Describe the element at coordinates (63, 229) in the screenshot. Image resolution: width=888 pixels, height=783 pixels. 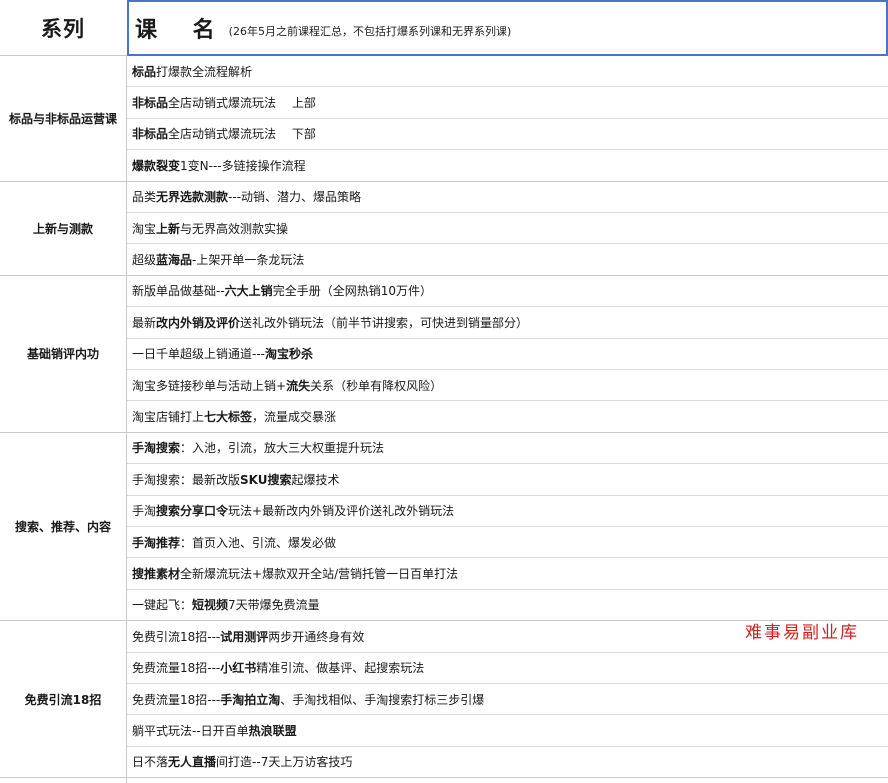
I see `series-cell: 上新与测款` at that location.